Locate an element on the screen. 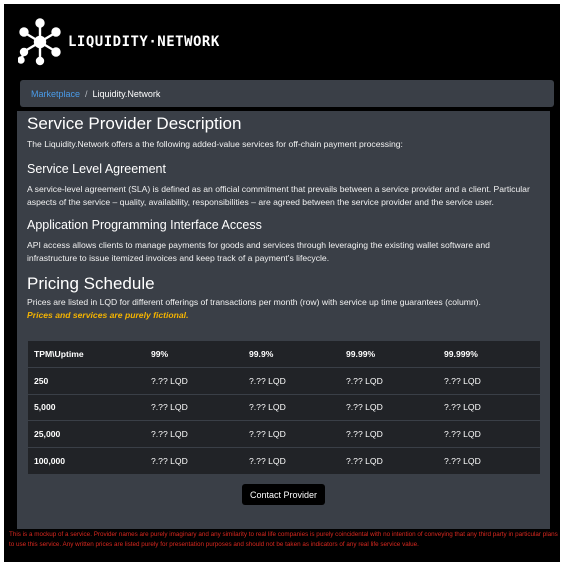 Image resolution: width=564 pixels, height=566 pixels. table-header-row: TPM\Uptime 99% 99.9% 99.99% 99.999% is located at coordinates (284, 355).